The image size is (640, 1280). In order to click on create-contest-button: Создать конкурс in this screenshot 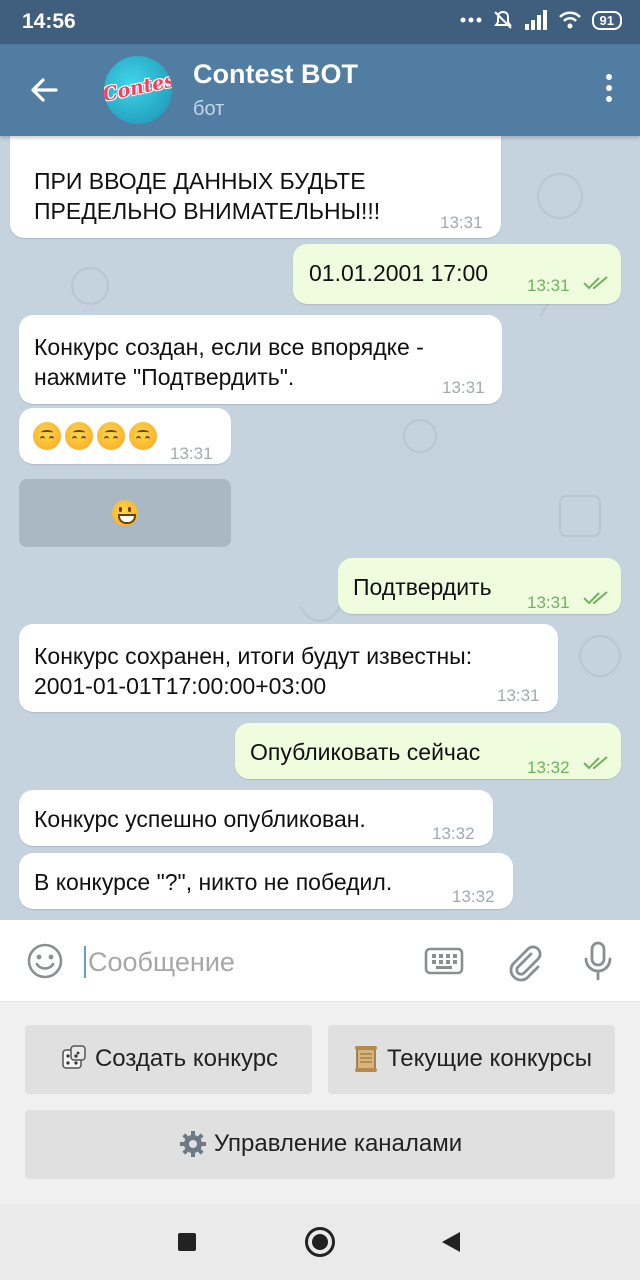, I will do `click(168, 1059)`.